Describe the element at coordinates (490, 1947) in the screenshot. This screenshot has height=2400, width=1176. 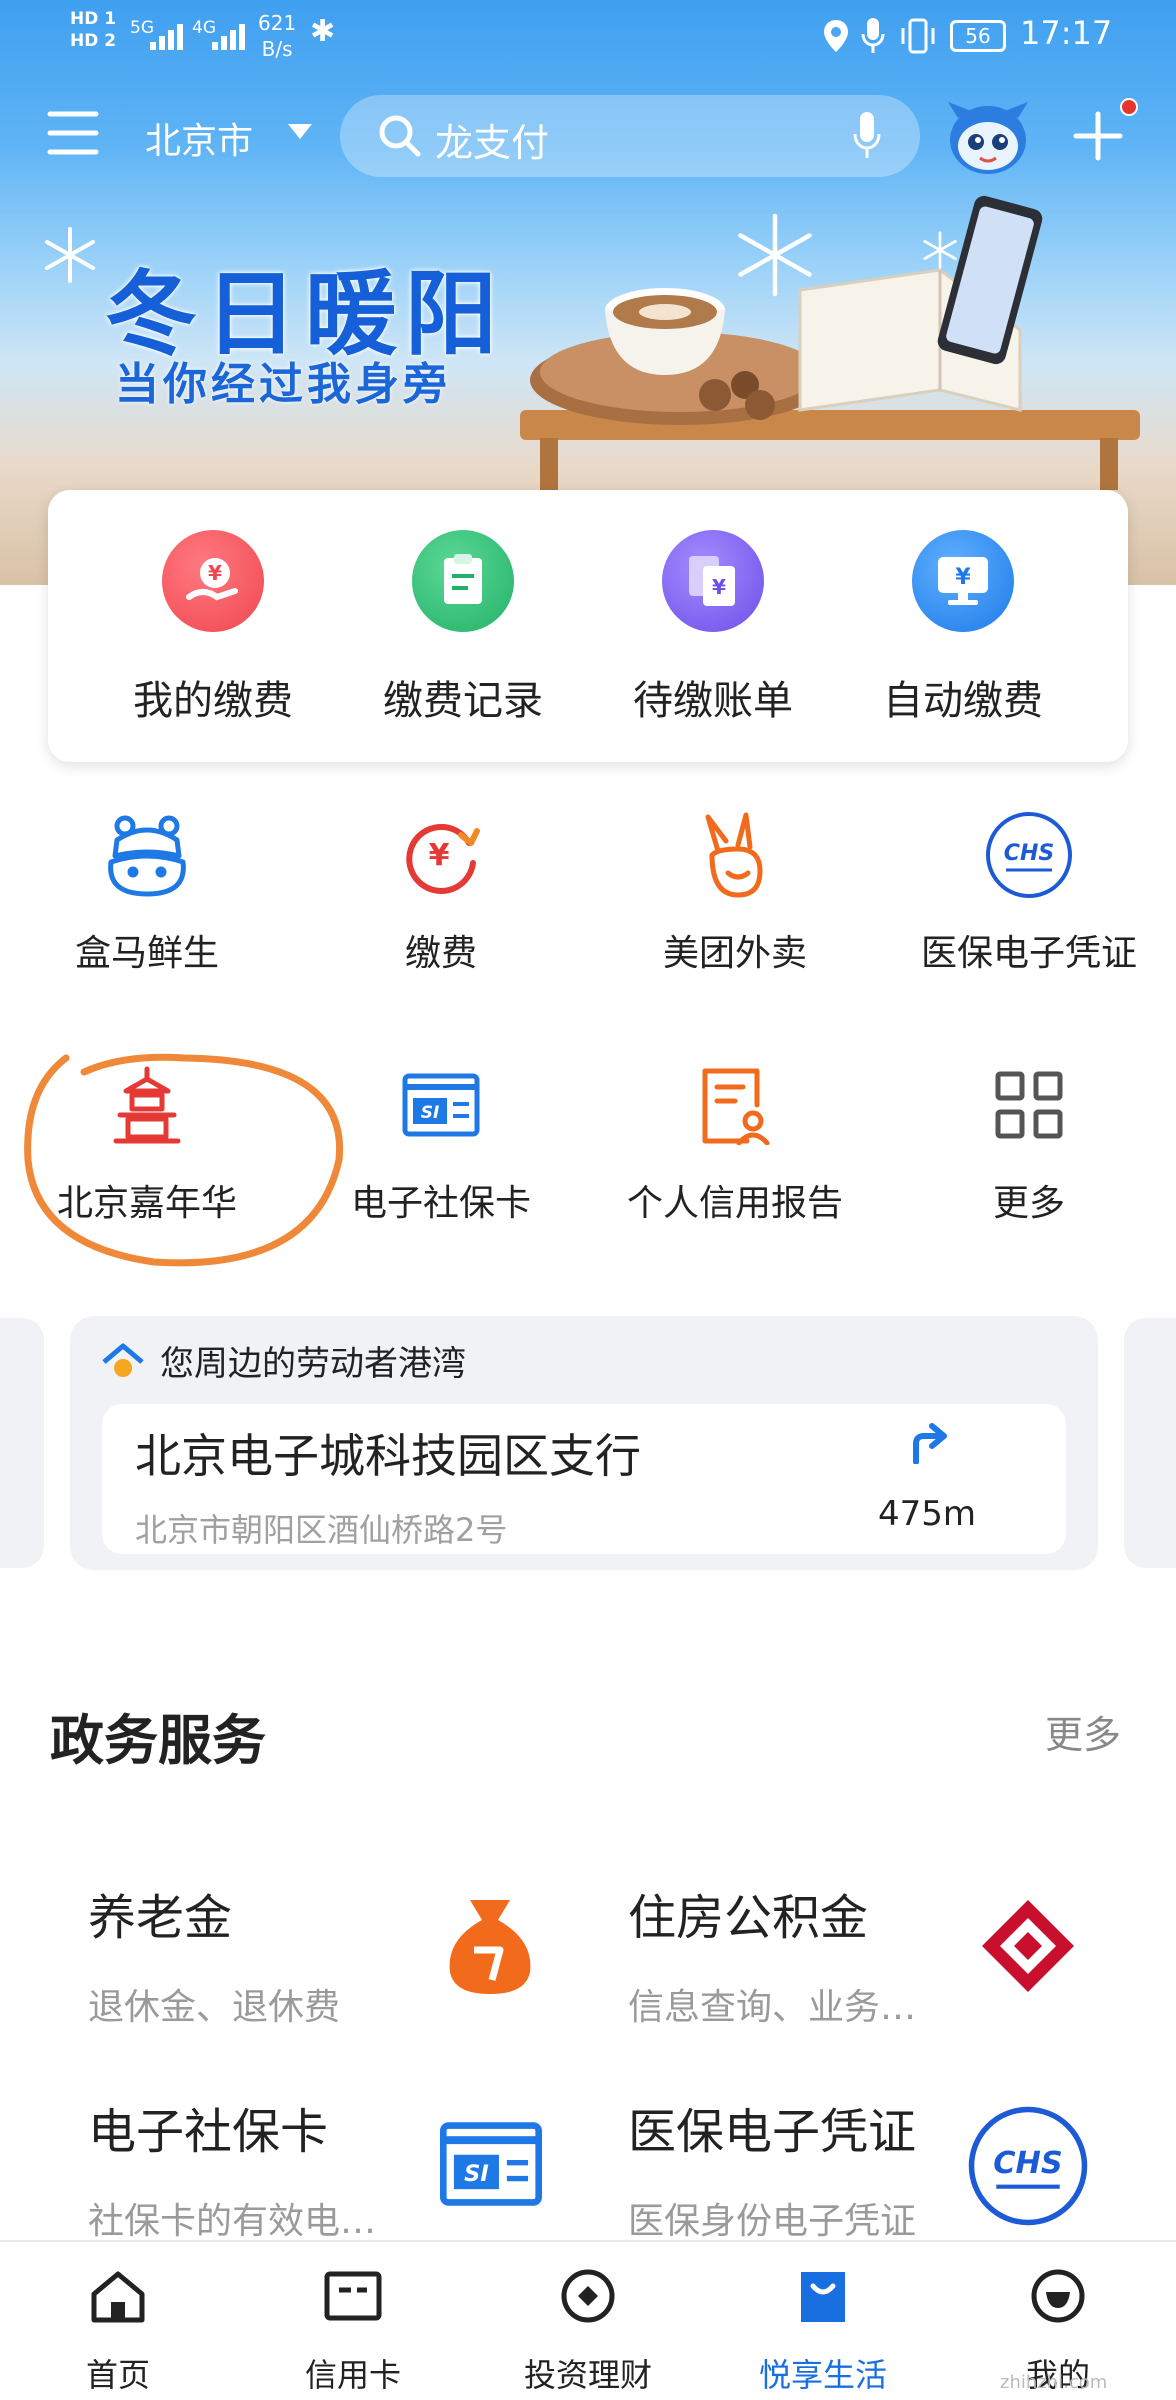
I see `money-bag-icon` at that location.